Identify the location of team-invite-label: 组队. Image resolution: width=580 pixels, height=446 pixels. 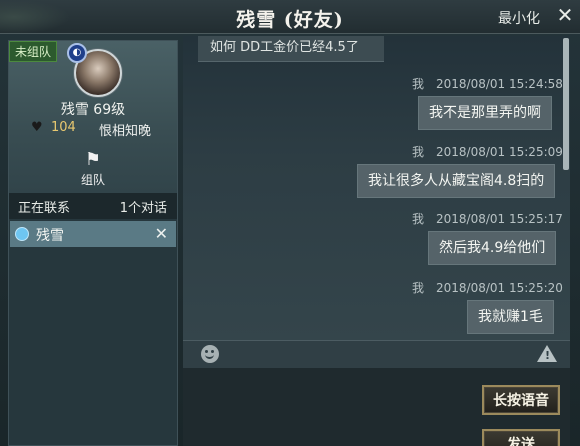
(92, 180).